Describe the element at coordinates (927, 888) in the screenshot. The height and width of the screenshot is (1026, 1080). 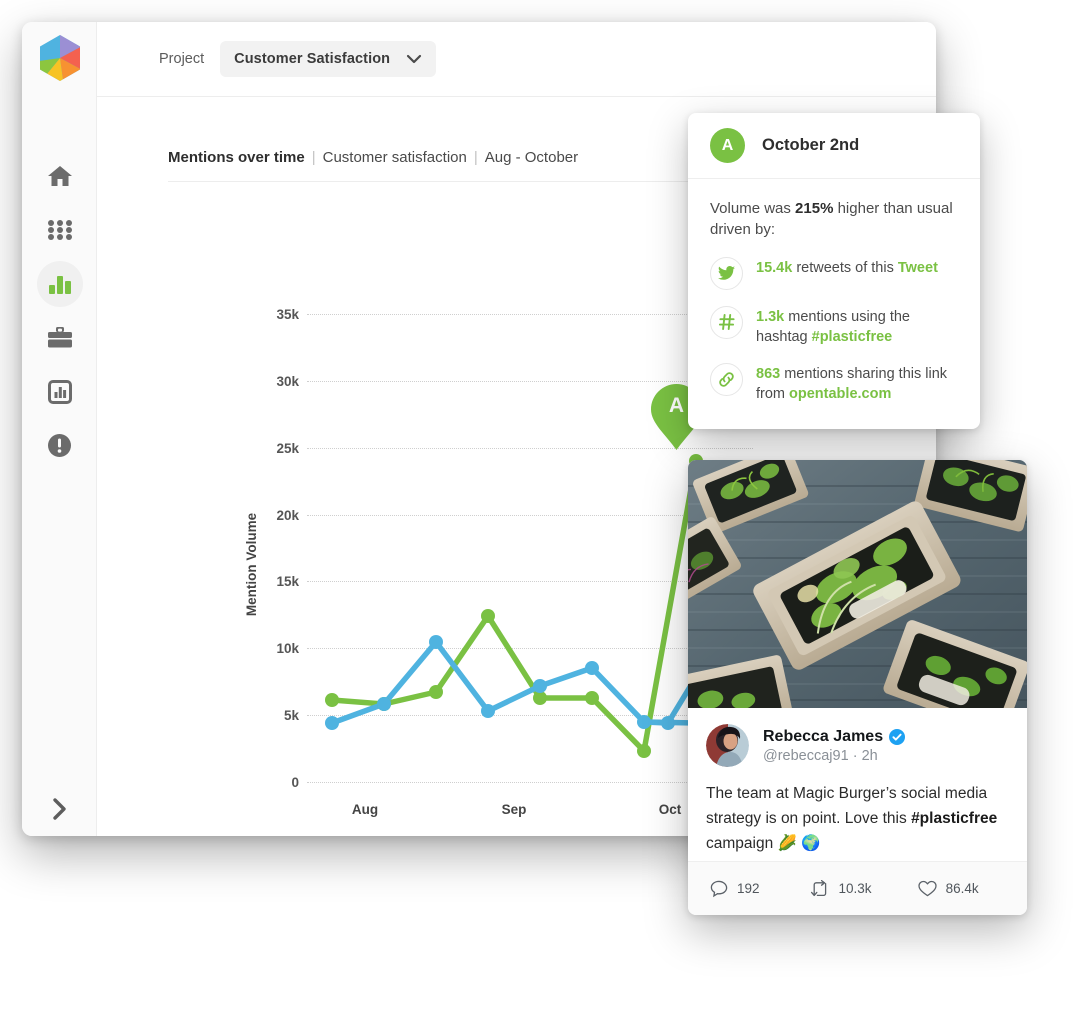
I see `heart-icon` at that location.